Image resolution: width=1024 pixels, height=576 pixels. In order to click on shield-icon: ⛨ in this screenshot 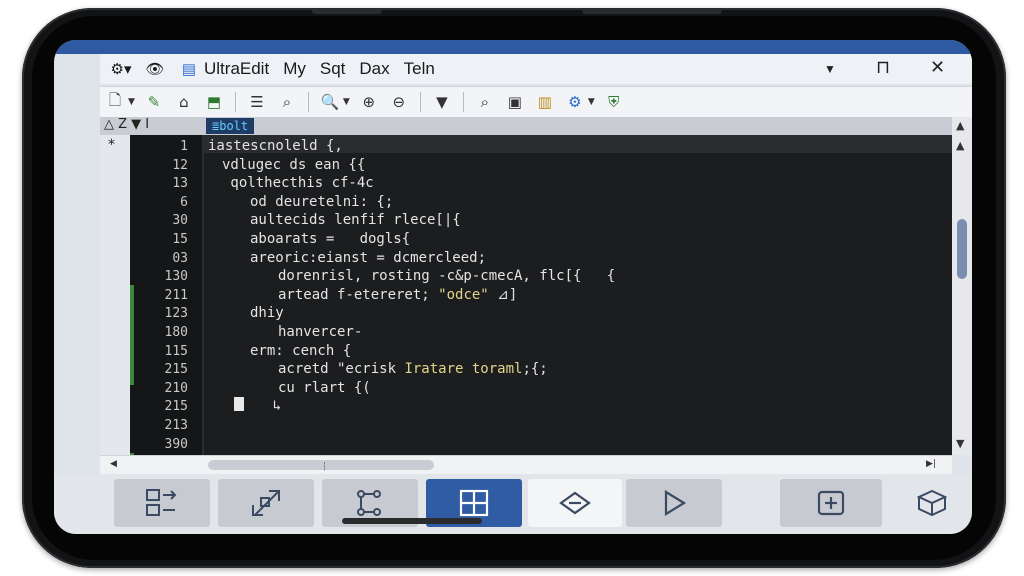, I will do `click(614, 102)`.